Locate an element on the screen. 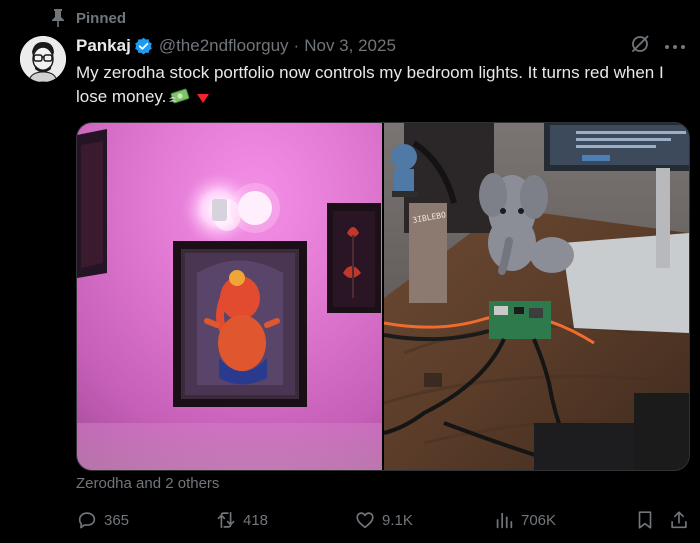 The image size is (700, 543). pin-icon is located at coordinates (58, 18).